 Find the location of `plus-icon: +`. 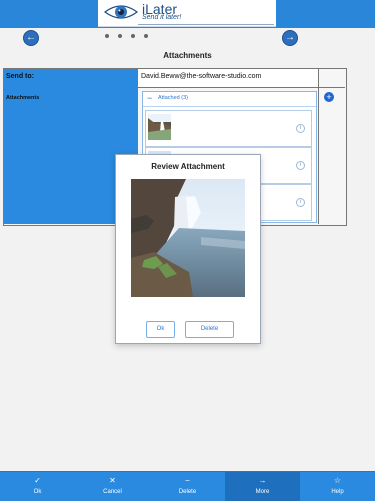

plus-icon: + is located at coordinates (329, 97).